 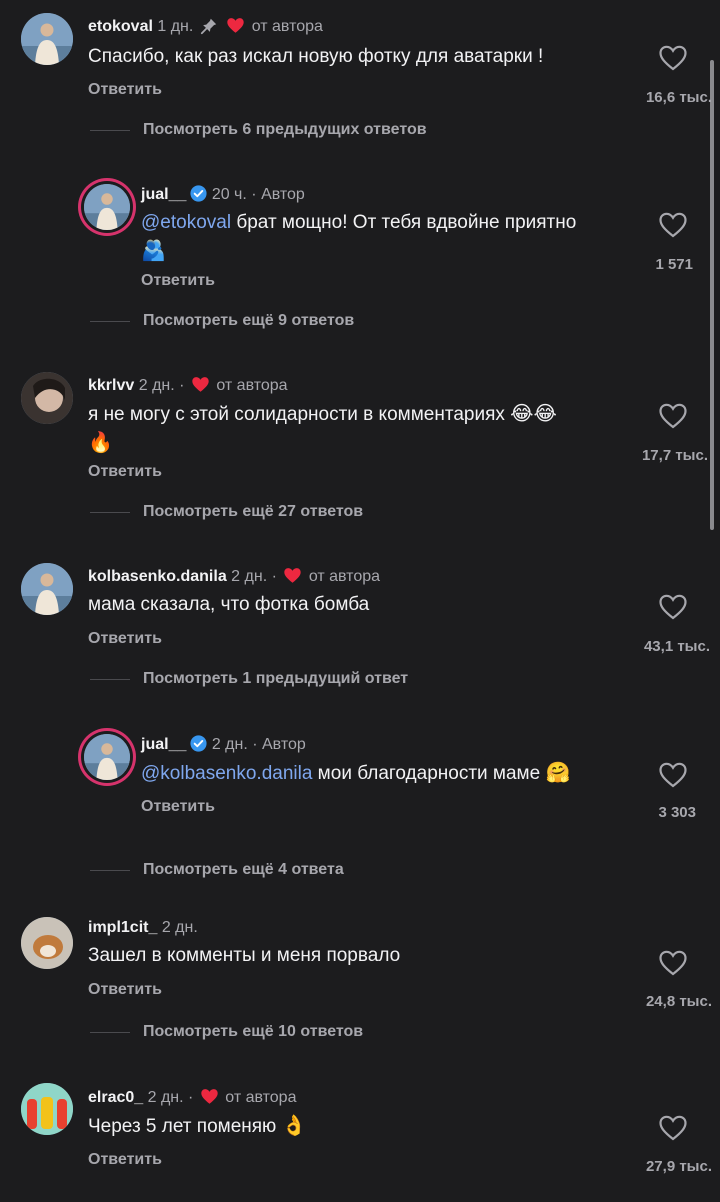 I want to click on comment-meta: jual__ 2 дн. · Автор, so click(x=223, y=744).